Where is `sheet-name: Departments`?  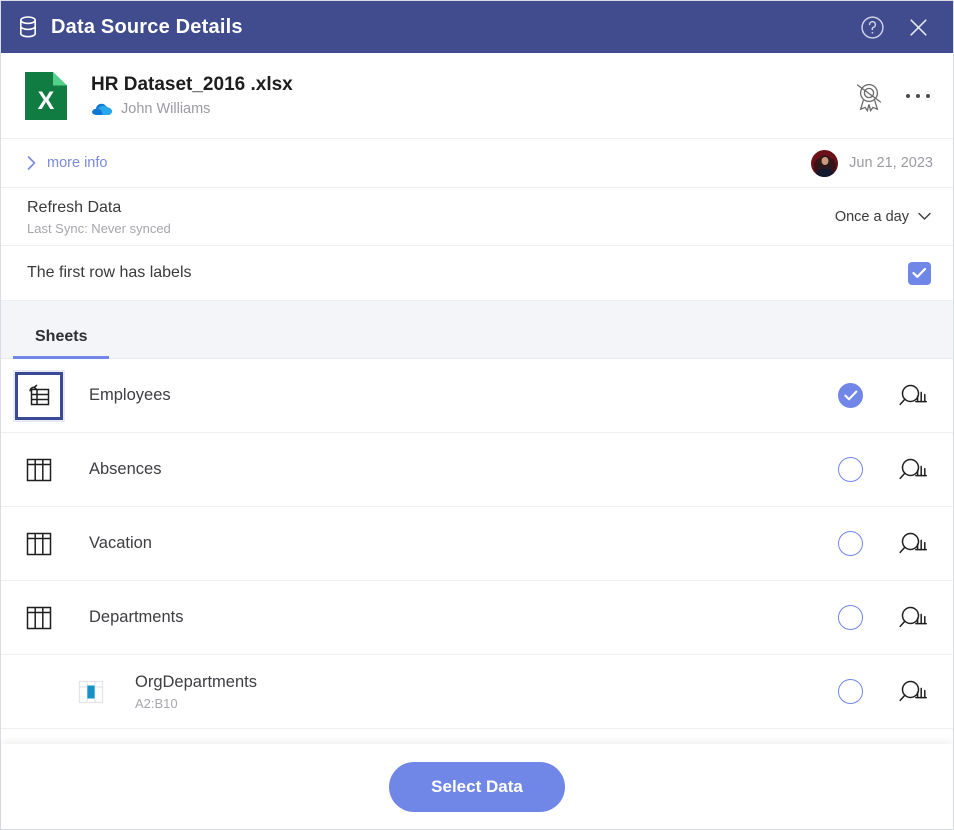
sheet-name: Departments is located at coordinates (136, 617).